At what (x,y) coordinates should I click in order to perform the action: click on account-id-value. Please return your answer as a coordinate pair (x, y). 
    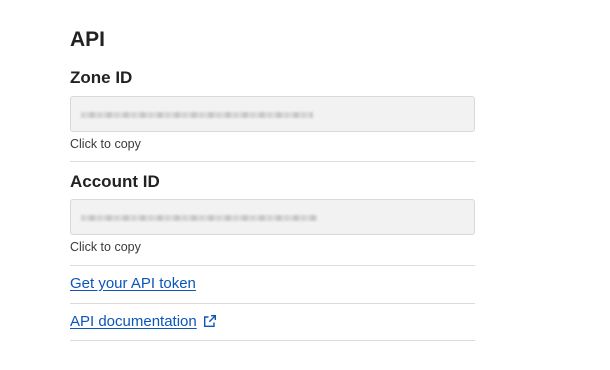
    Looking at the image, I should click on (199, 218).